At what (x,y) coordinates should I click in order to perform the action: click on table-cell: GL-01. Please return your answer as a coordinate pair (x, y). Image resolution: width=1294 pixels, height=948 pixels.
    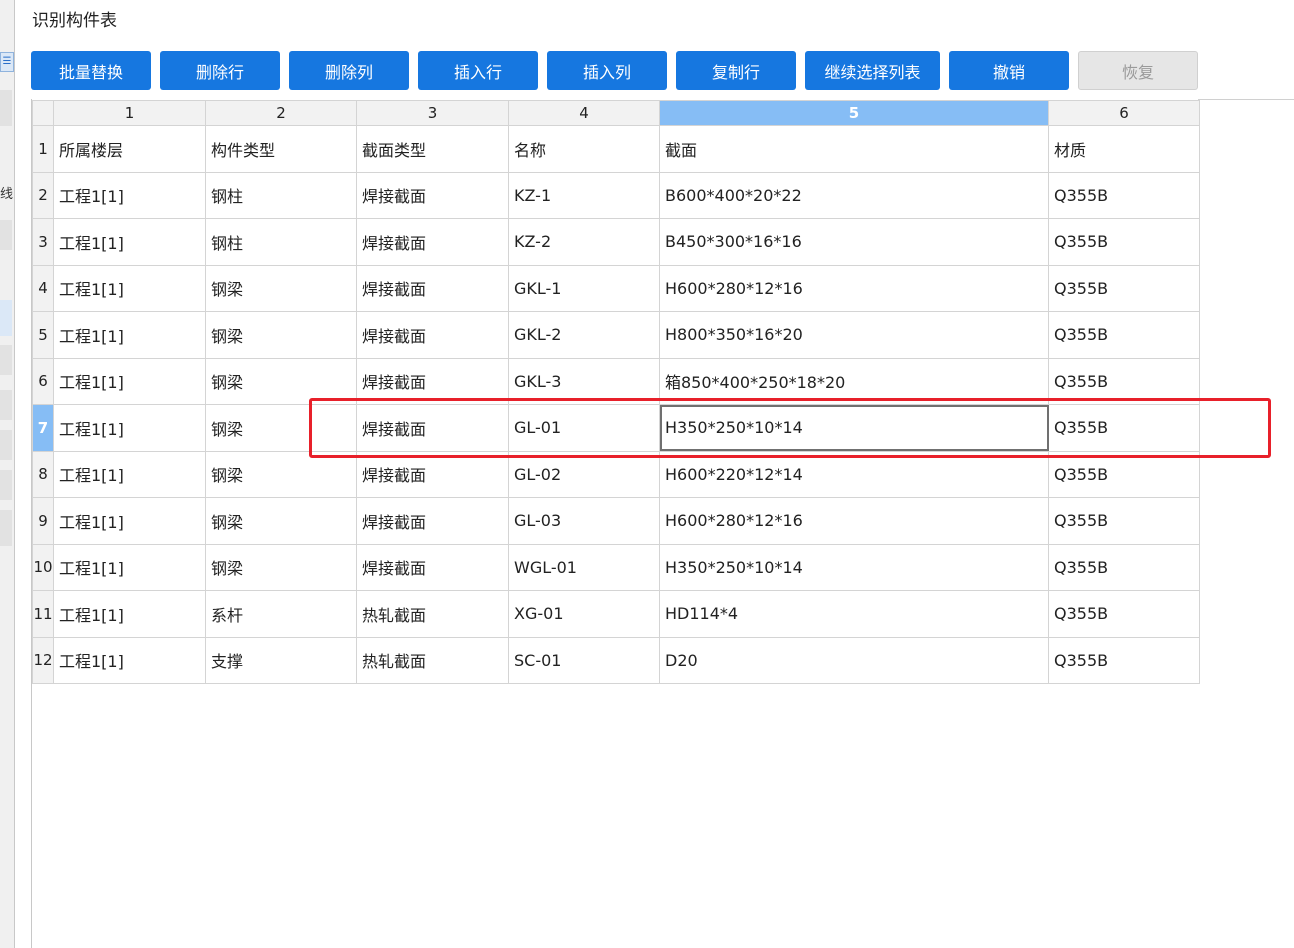
    Looking at the image, I should click on (584, 428).